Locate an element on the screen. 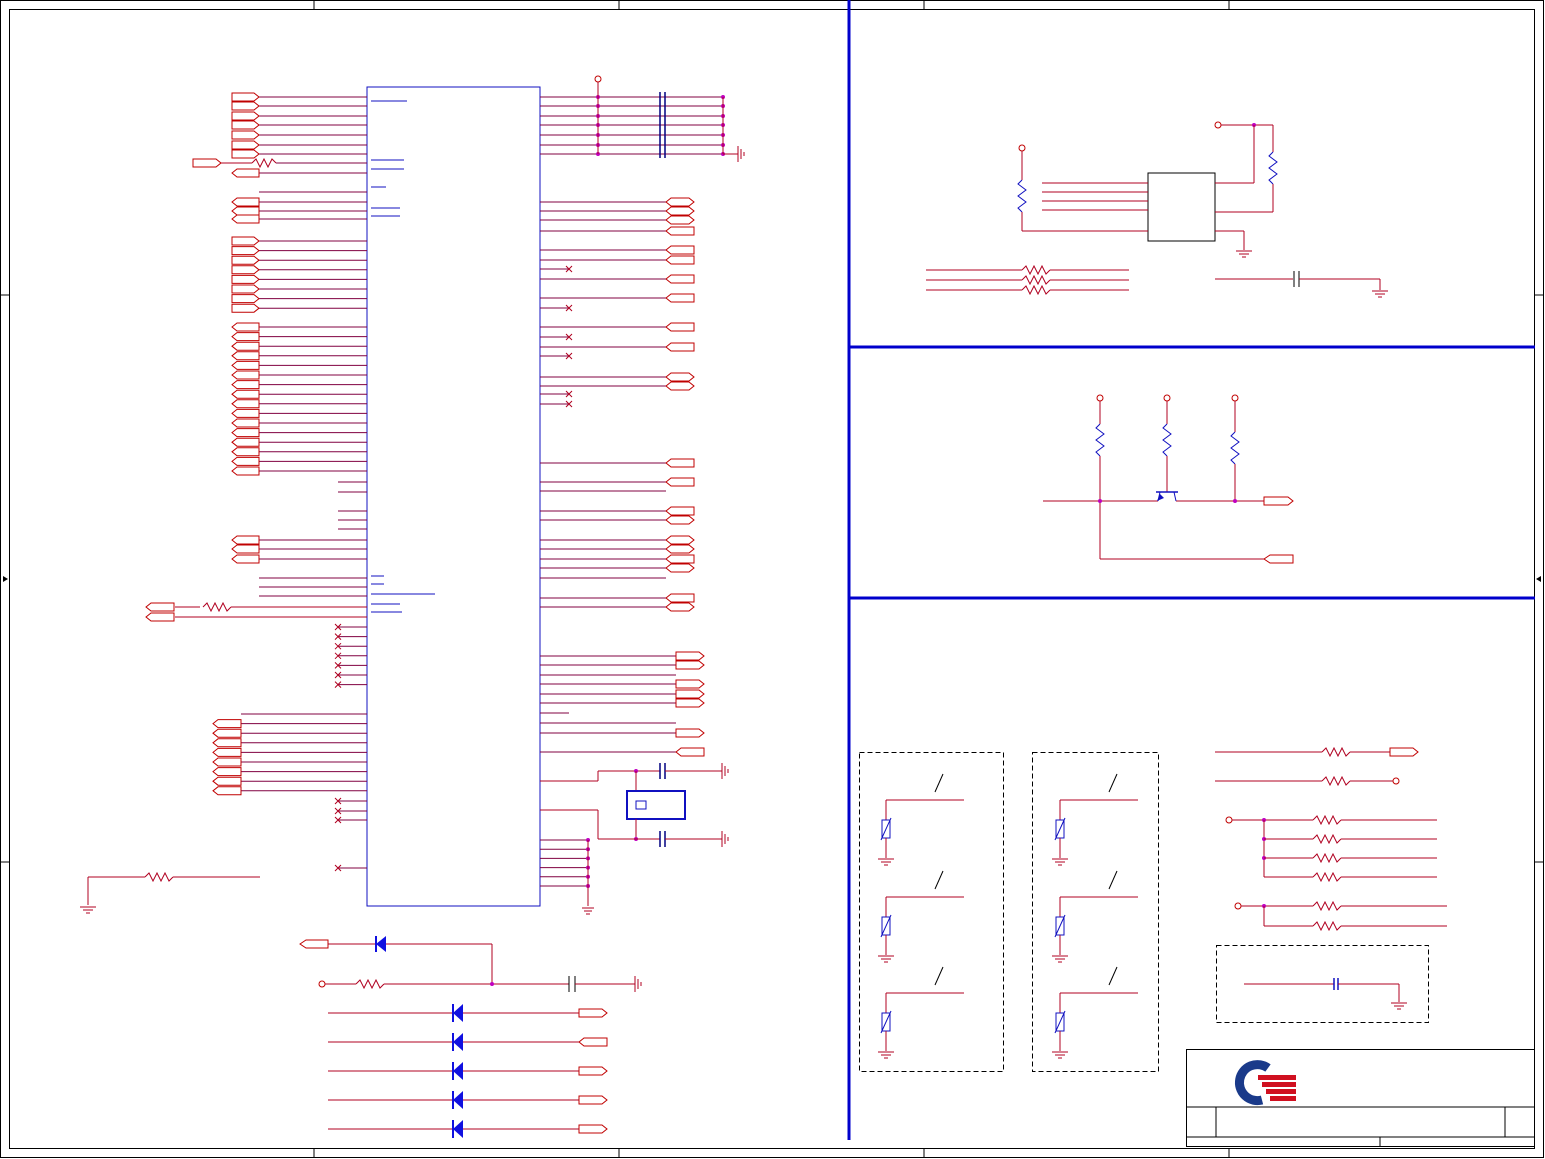 This screenshot has width=1545, height=1159. eeprom-circuit is located at coordinates (1157, 209).